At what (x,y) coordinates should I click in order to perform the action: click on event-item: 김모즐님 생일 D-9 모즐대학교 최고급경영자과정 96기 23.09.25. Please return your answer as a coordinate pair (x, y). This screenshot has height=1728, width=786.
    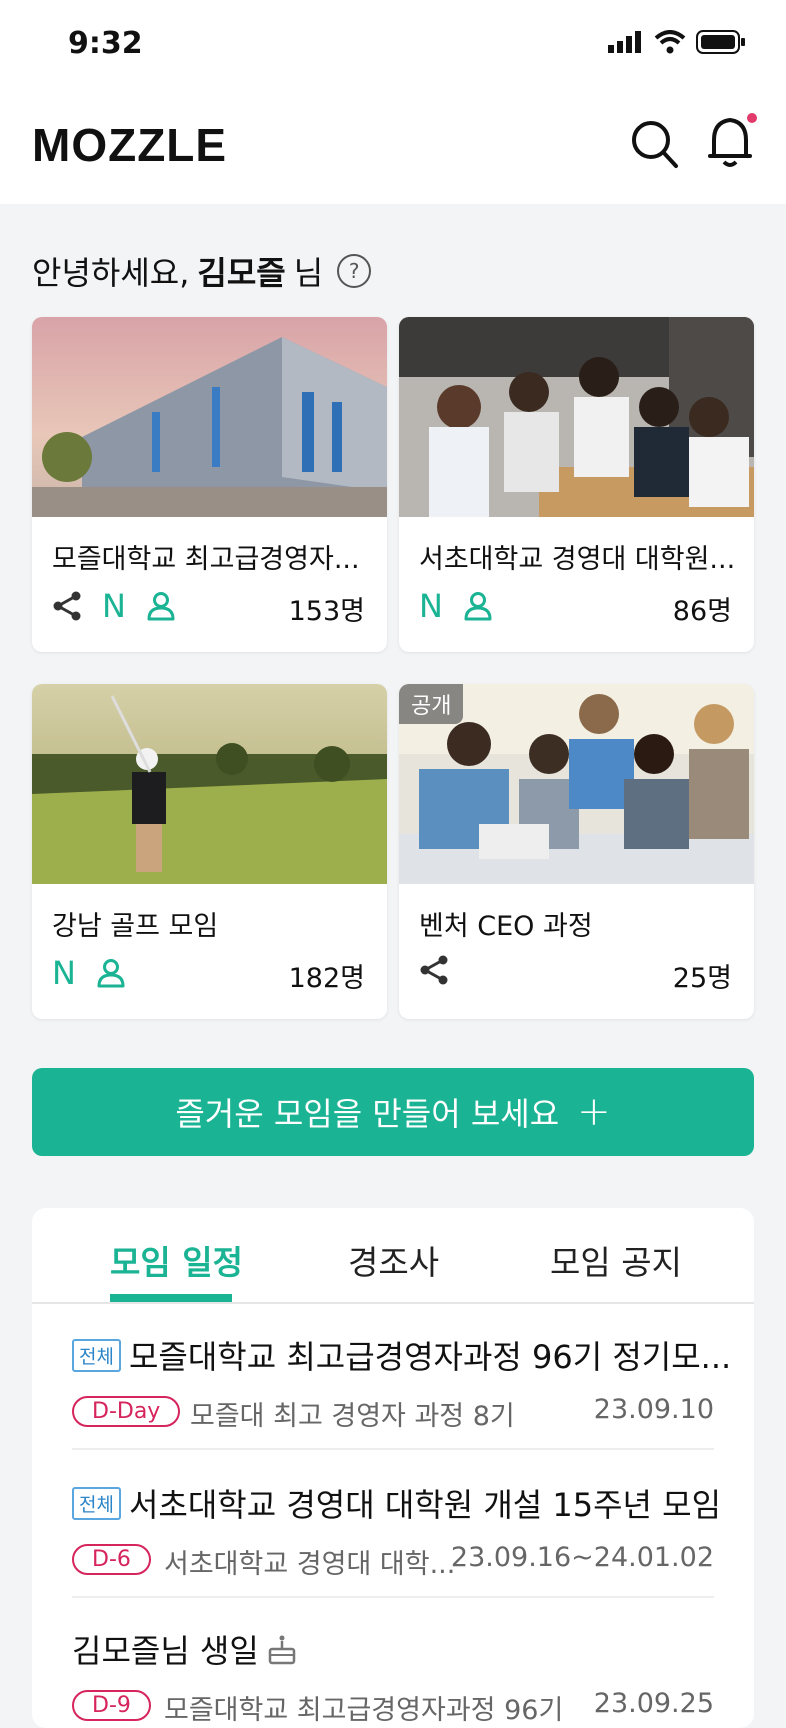
    Looking at the image, I should click on (393, 1677).